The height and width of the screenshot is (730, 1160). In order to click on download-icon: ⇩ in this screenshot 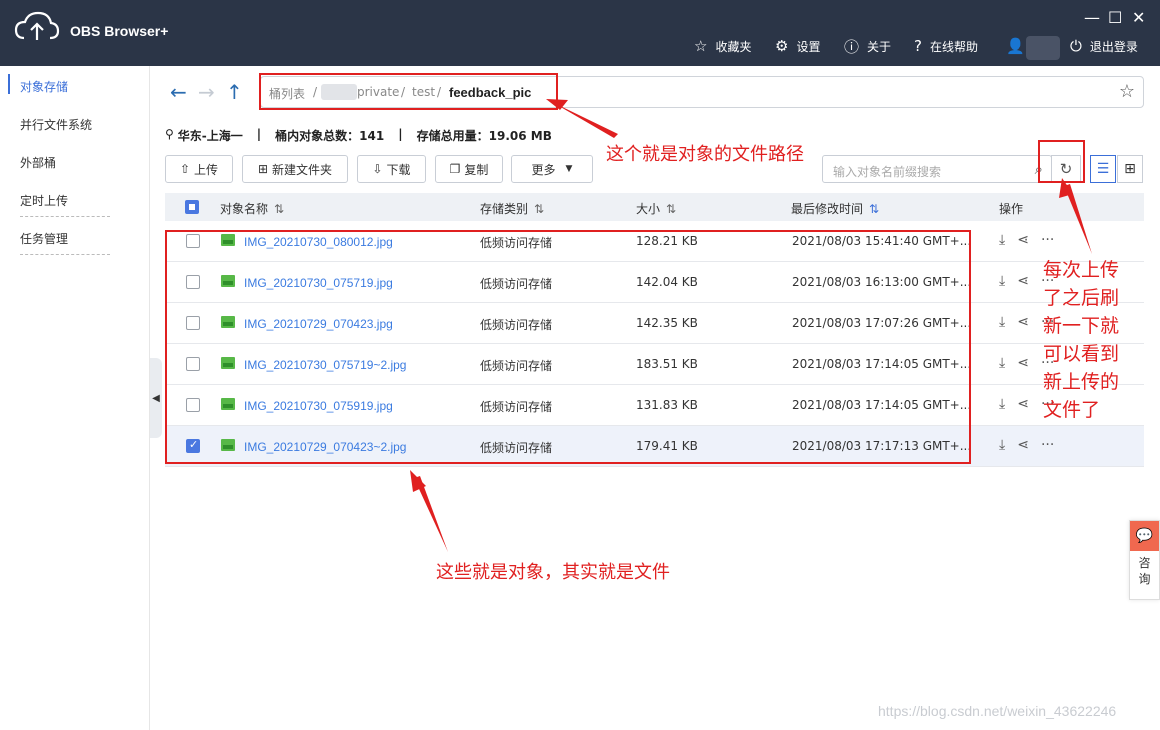, I will do `click(377, 169)`.